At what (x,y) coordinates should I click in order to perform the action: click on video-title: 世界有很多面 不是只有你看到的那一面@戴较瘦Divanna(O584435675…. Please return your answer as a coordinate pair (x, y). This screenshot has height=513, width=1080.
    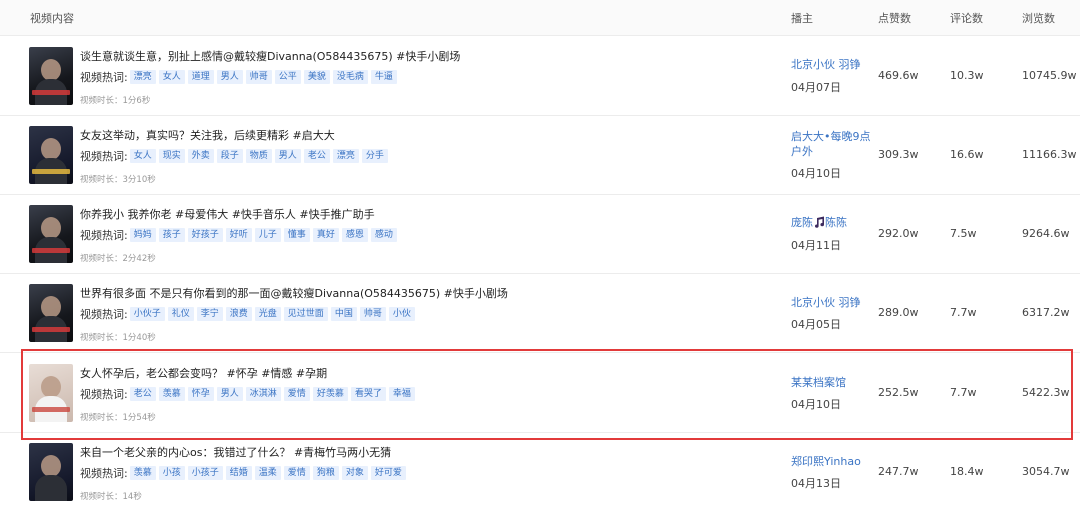
    Looking at the image, I should click on (294, 293).